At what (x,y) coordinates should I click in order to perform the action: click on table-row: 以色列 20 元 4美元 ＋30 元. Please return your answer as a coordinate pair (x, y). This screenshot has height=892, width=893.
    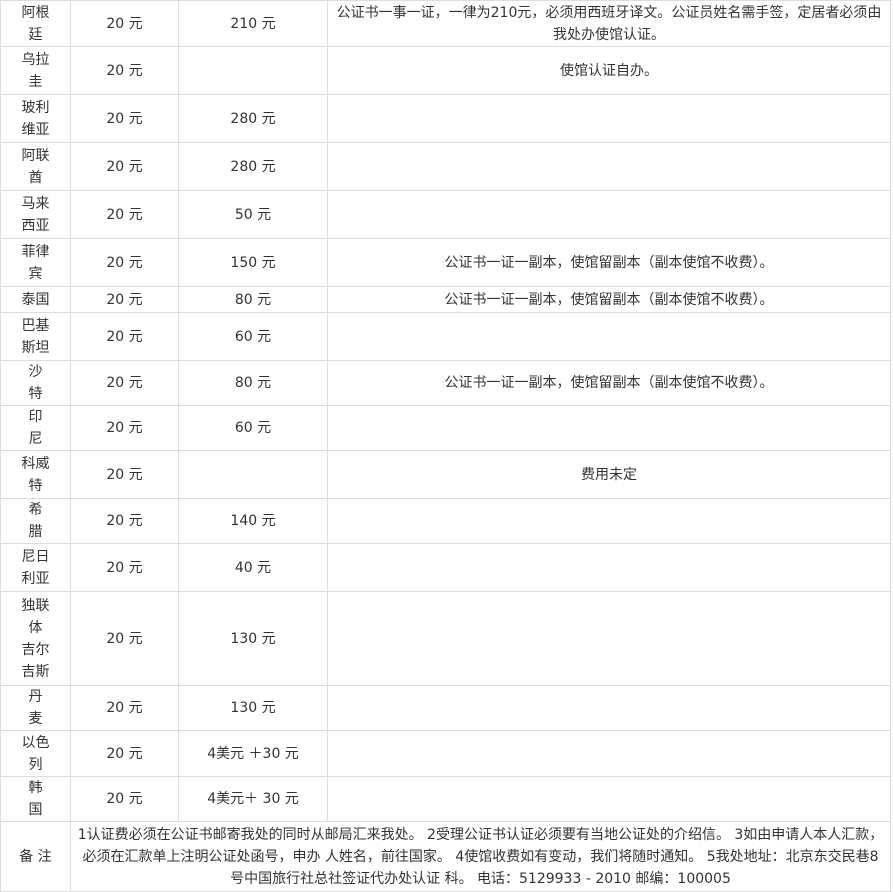
    Looking at the image, I should click on (445, 753).